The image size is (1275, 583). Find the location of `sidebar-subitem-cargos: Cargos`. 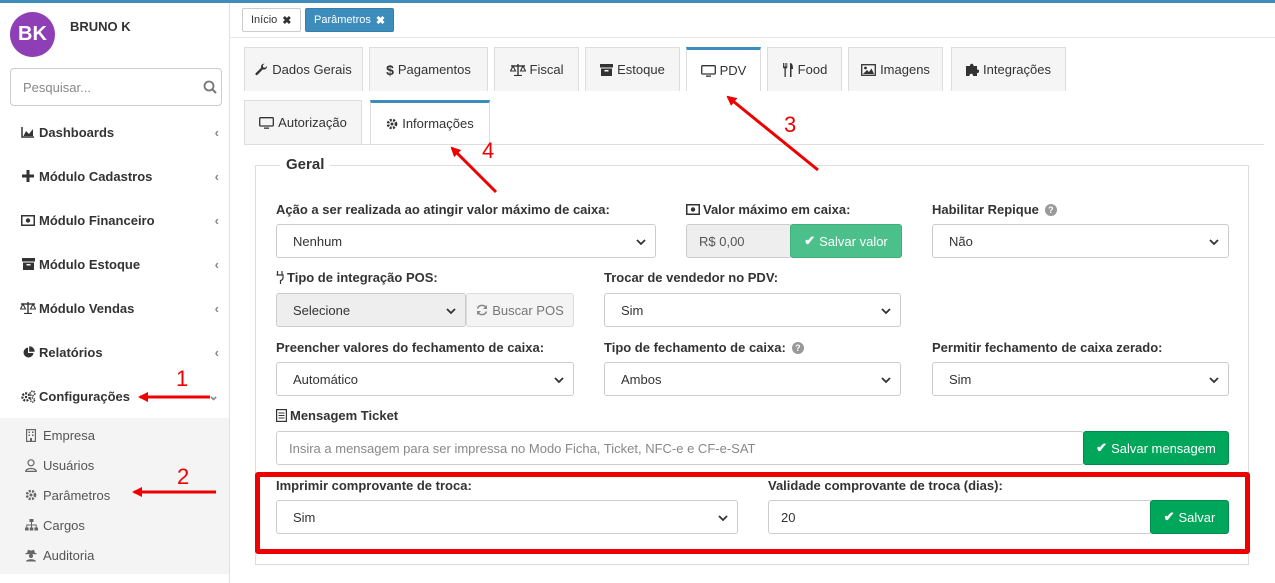

sidebar-subitem-cargos: Cargos is located at coordinates (114, 525).